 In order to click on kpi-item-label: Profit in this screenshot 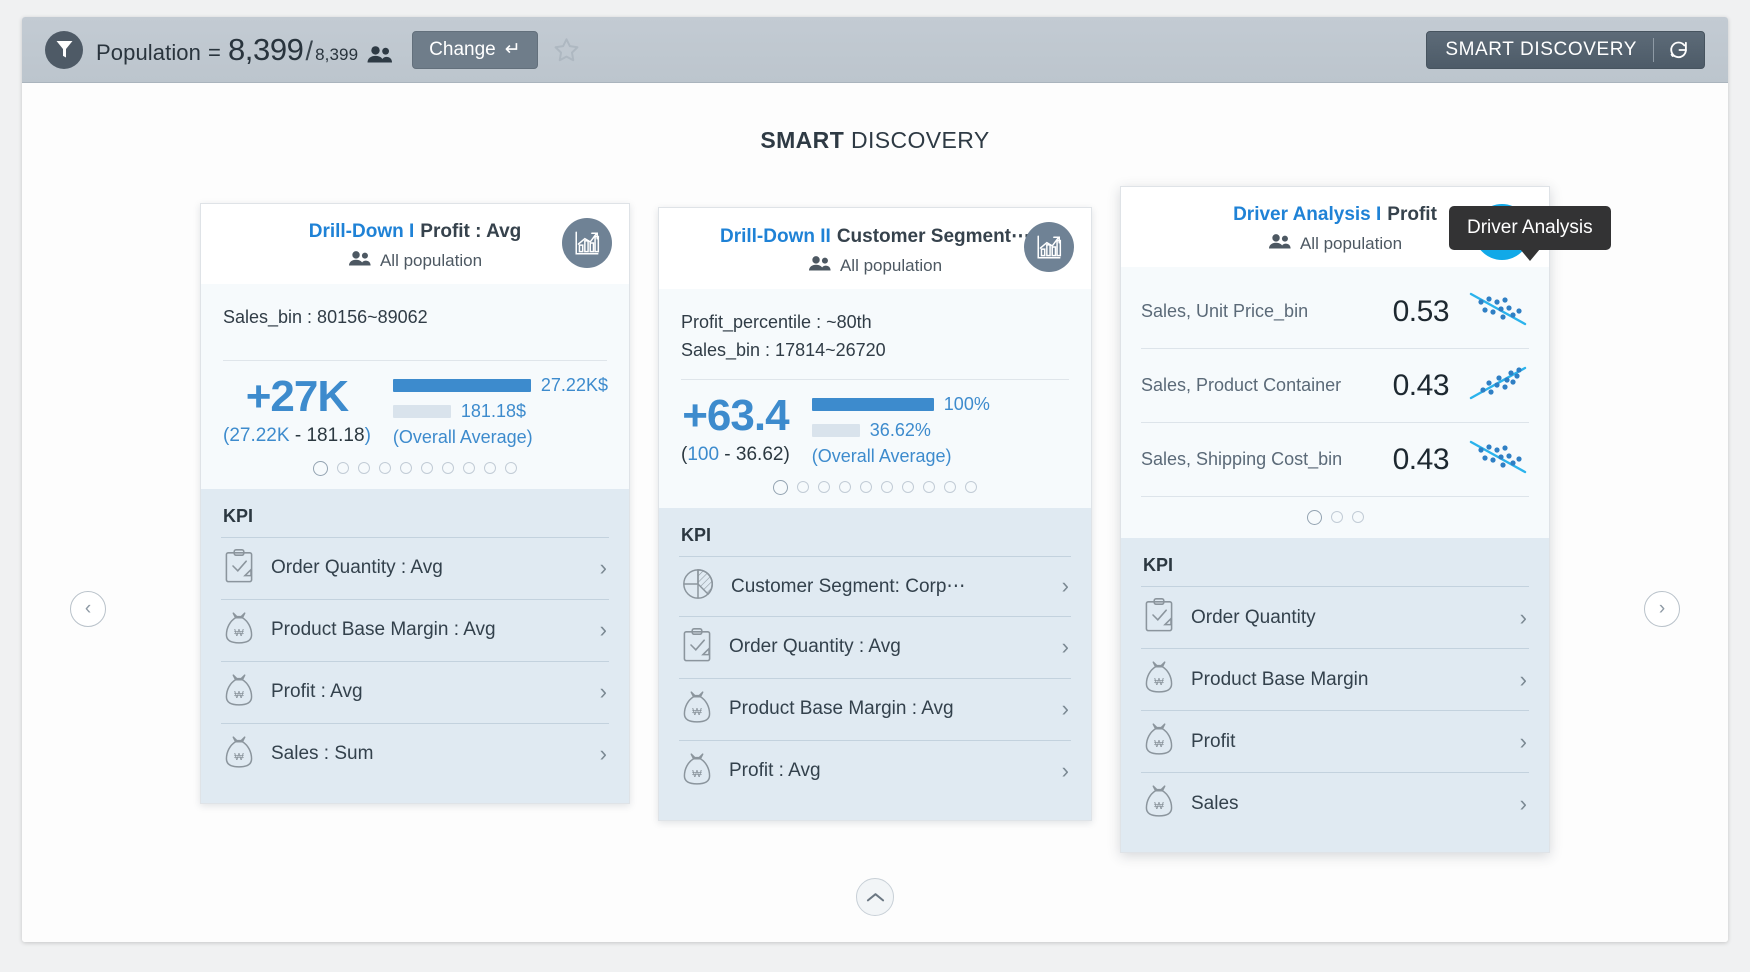, I will do `click(1213, 741)`.